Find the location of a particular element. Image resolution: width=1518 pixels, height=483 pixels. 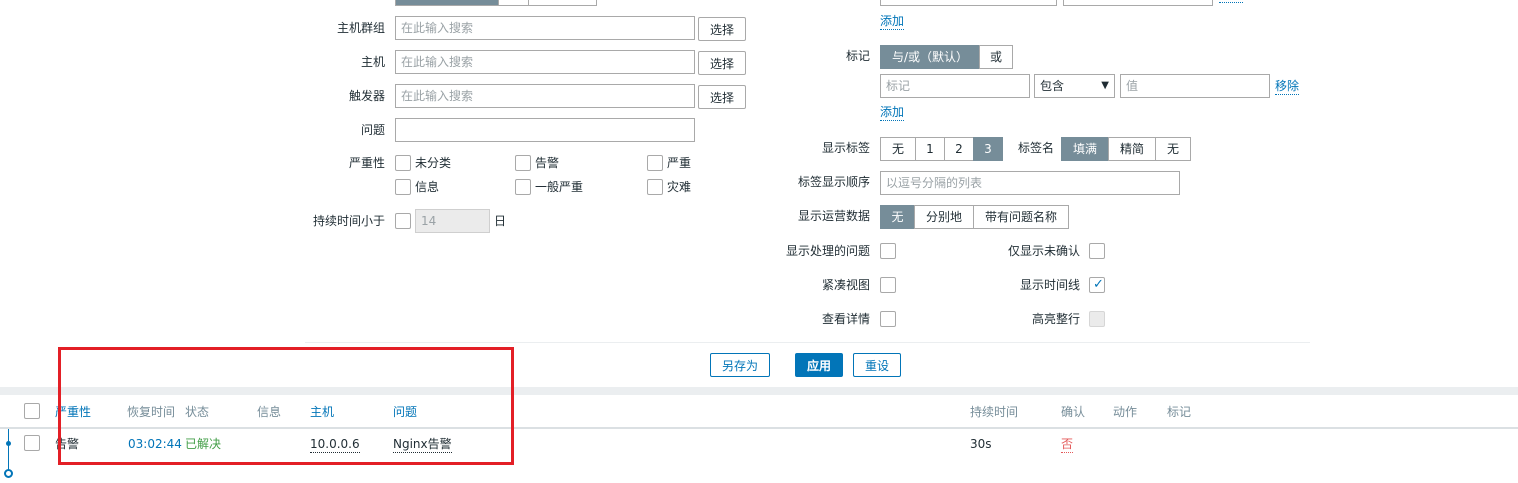

tag-name-short: 精简 is located at coordinates (1132, 149).